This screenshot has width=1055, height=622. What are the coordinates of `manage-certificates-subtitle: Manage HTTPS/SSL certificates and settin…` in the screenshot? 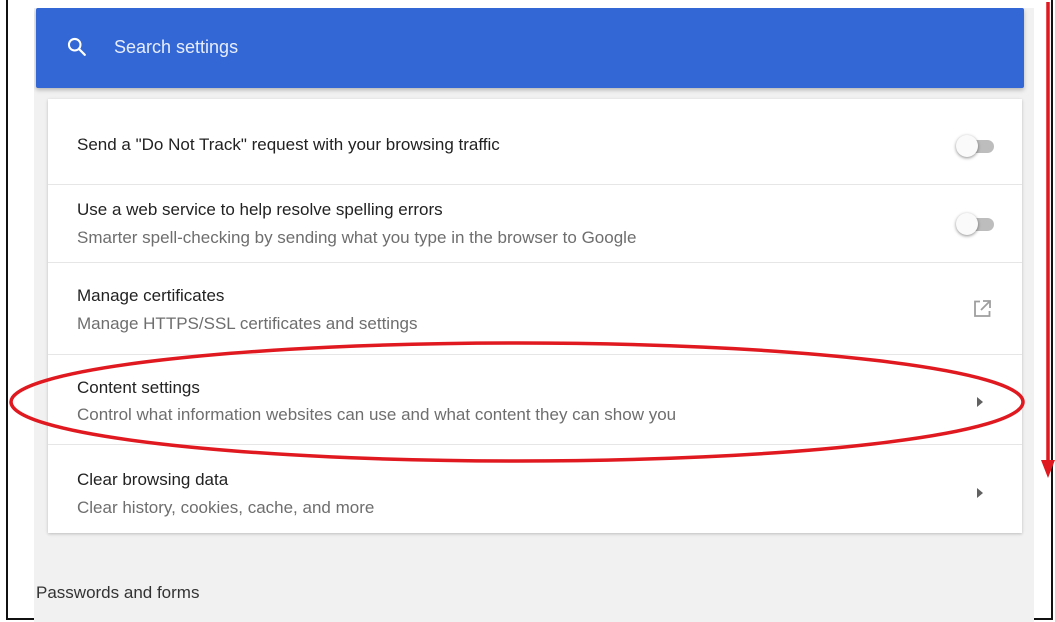 It's located at (247, 323).